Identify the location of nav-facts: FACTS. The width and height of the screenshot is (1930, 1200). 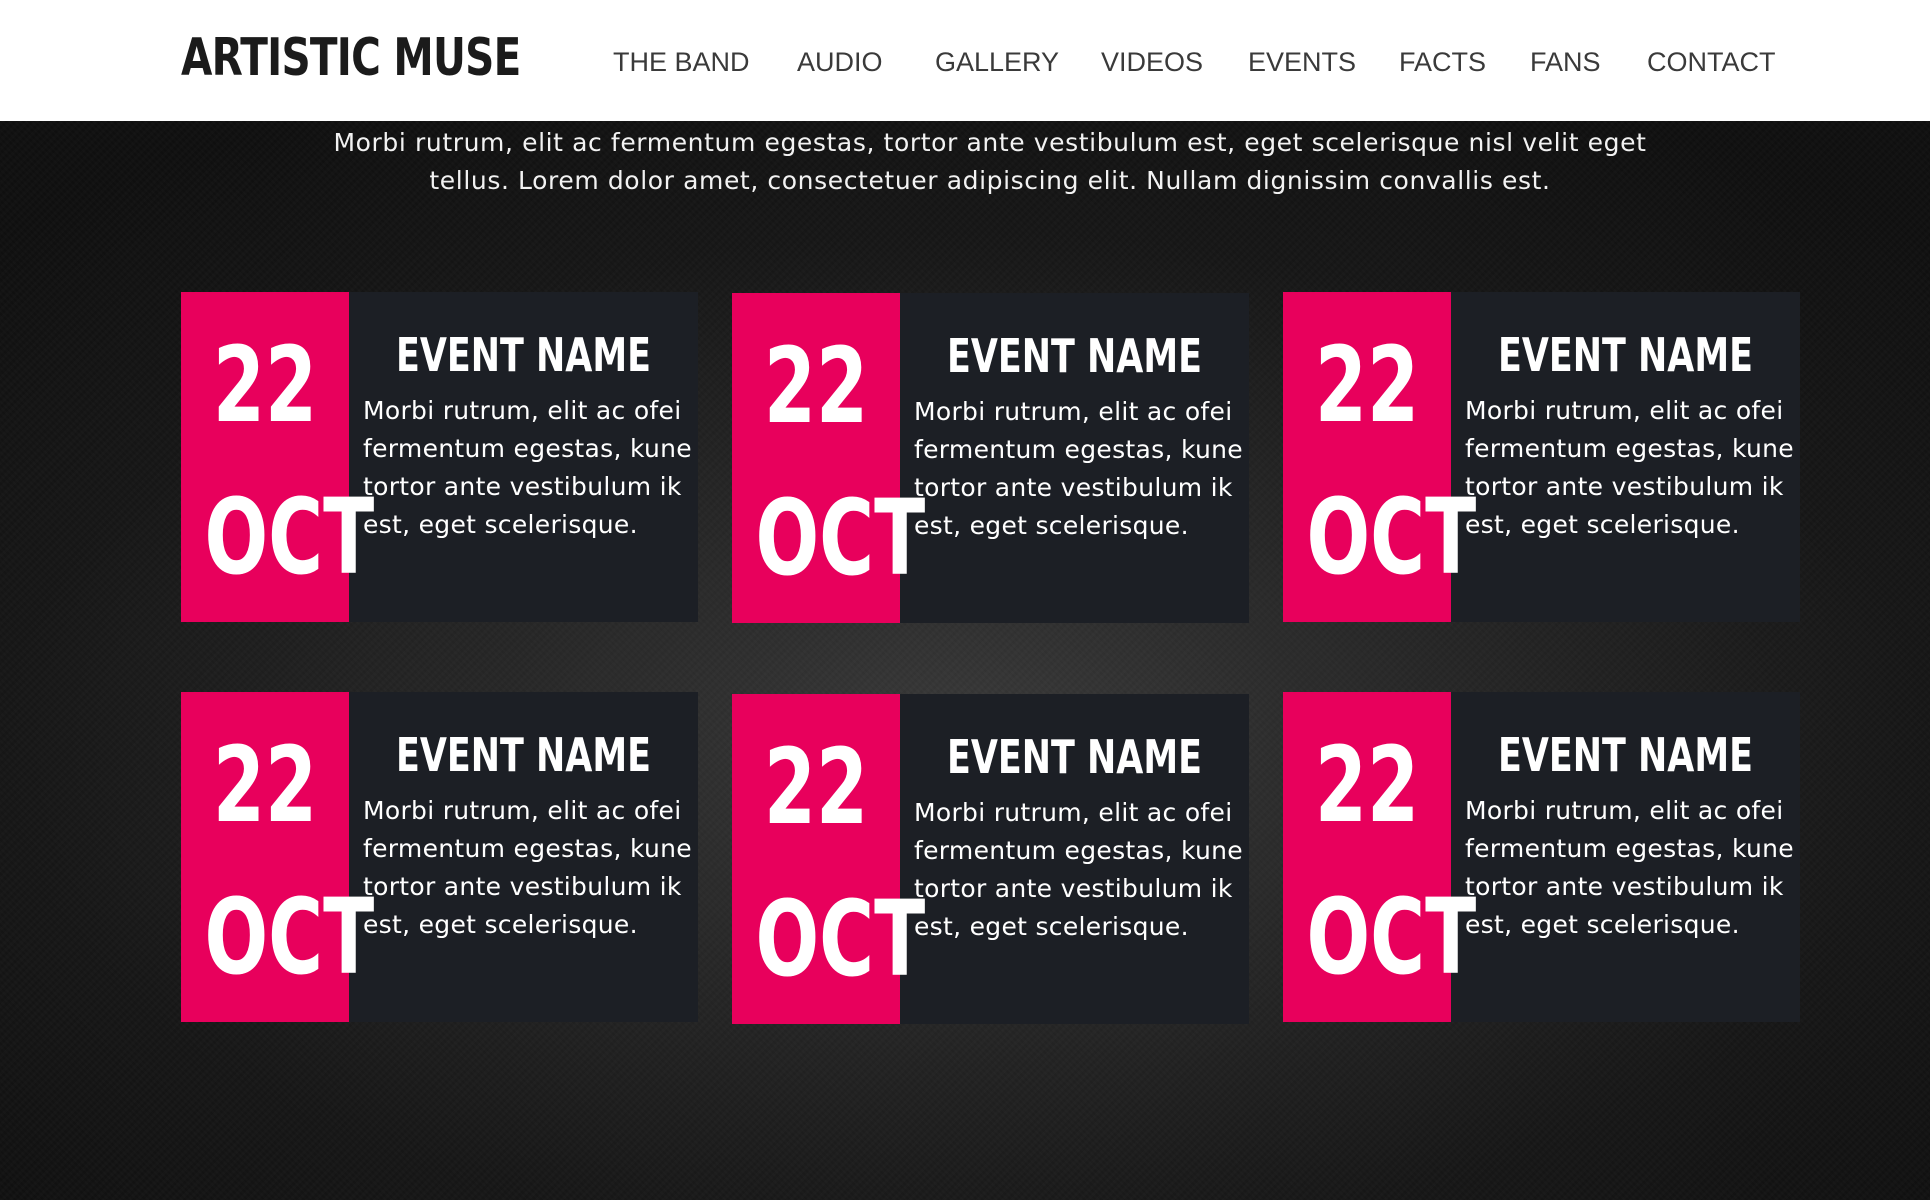
(1442, 62).